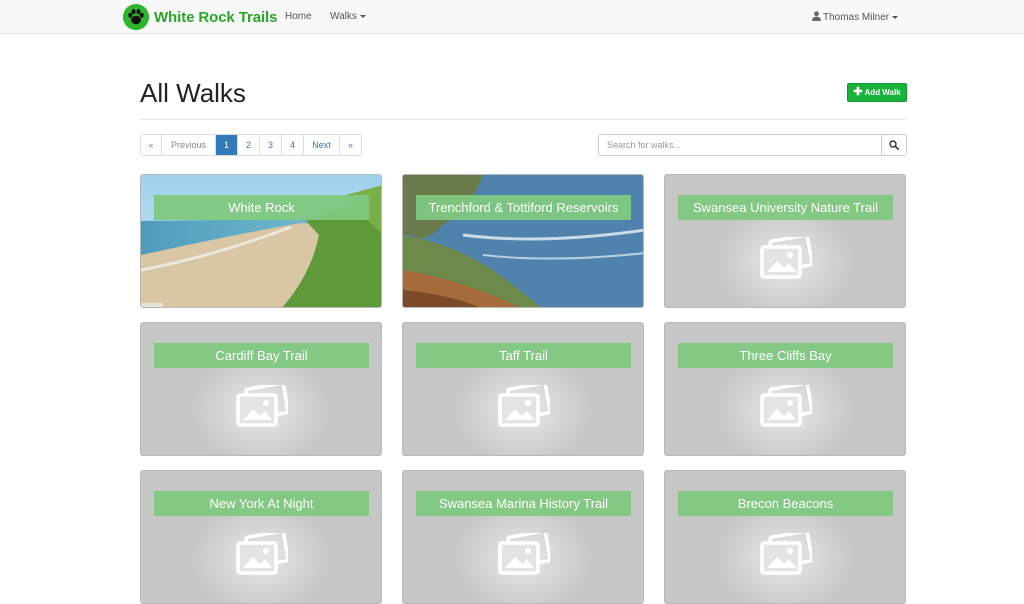 The image size is (1024, 604). Describe the element at coordinates (261, 241) in the screenshot. I see `walk-card-0: White Rock` at that location.